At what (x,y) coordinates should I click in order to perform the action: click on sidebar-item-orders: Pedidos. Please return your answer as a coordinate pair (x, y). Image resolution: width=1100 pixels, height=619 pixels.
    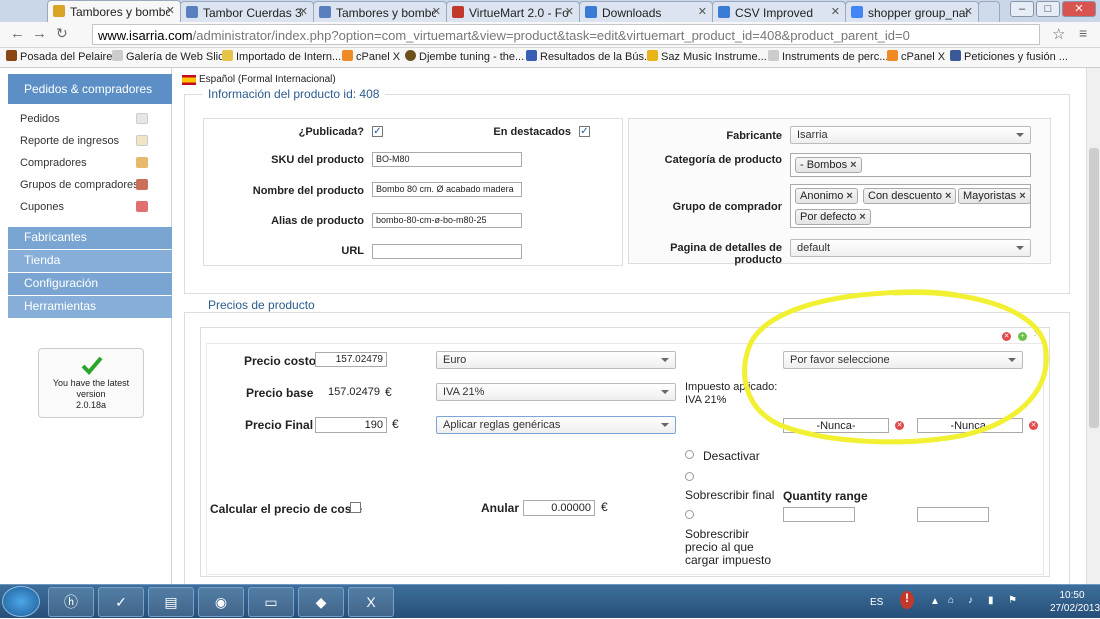
    Looking at the image, I should click on (84, 119).